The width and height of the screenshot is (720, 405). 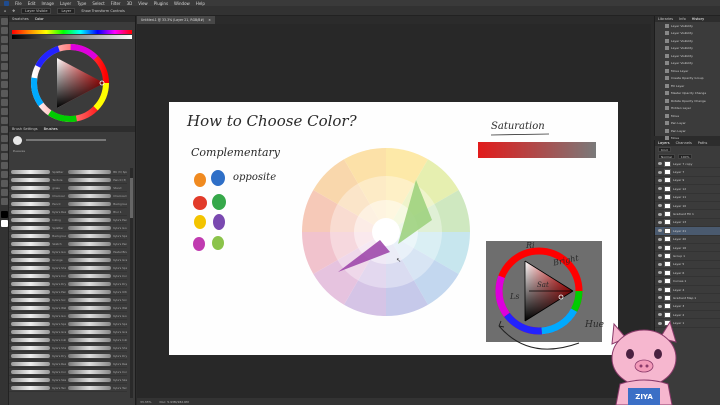 What do you see at coordinates (664, 143) in the screenshot?
I see `tab-layers: Layers` at bounding box center [664, 143].